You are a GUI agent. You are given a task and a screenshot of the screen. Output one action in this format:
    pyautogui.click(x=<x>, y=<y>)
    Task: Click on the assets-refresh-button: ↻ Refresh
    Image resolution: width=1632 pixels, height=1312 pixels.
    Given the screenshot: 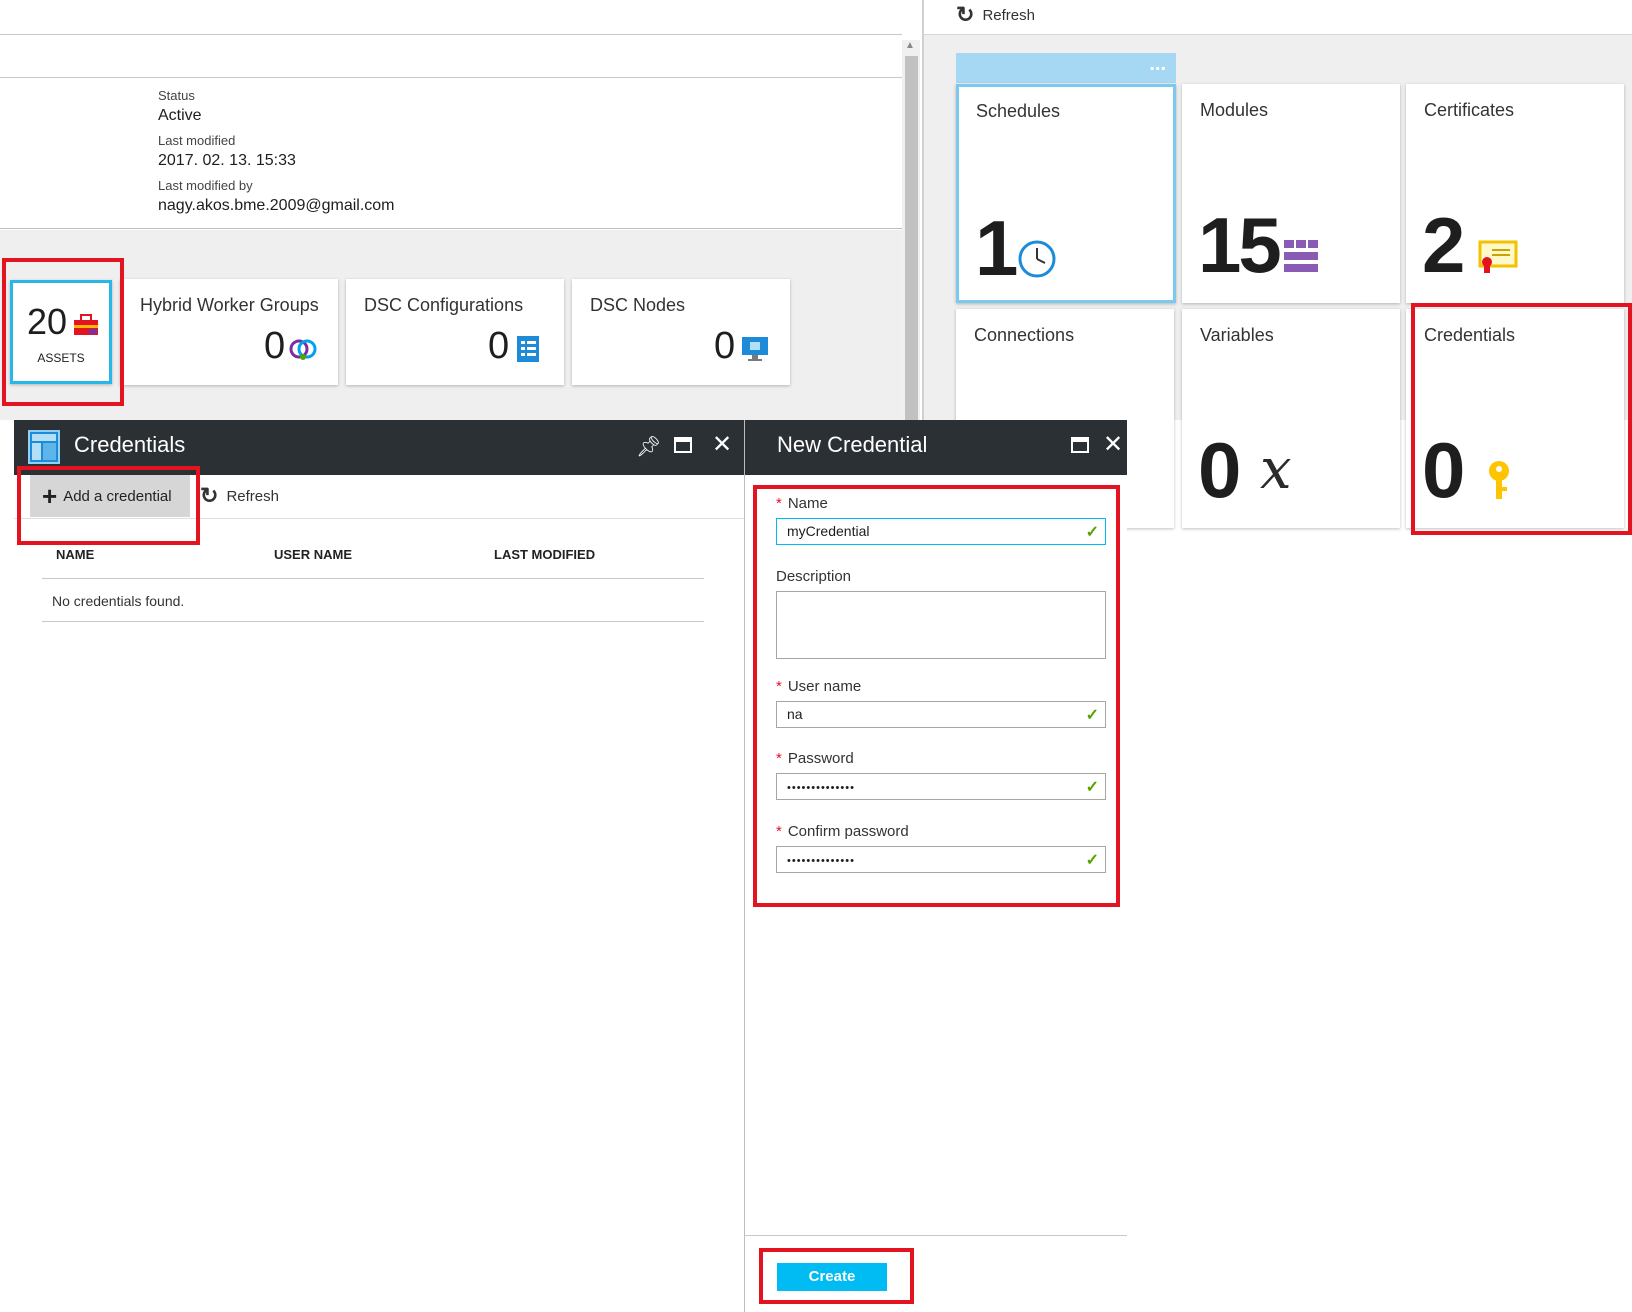 What is the action you would take?
    pyautogui.click(x=995, y=15)
    